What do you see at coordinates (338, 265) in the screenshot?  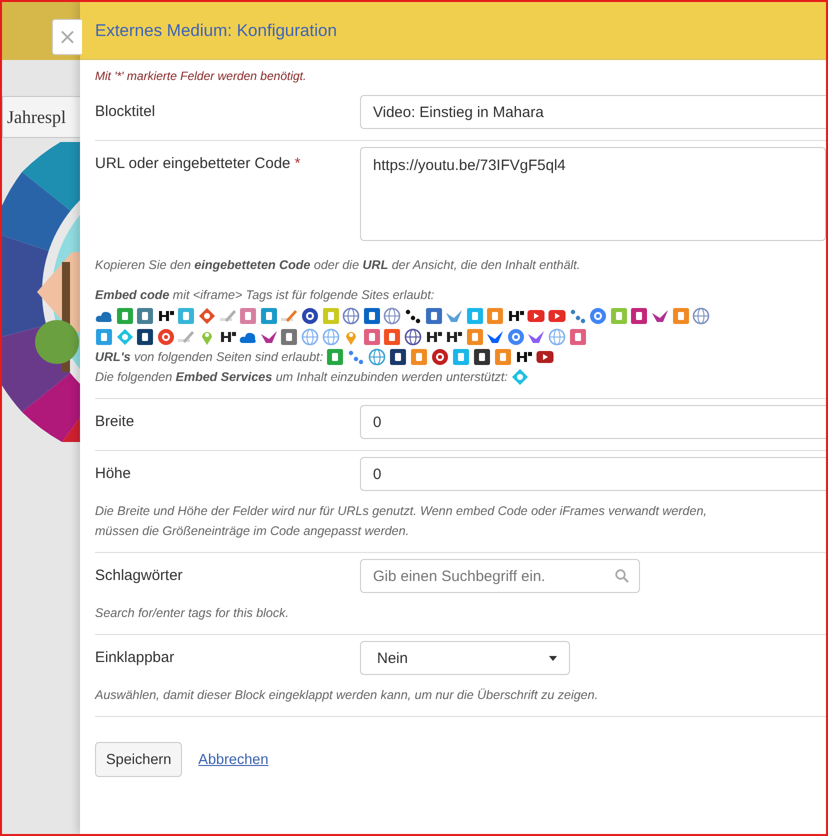 I see `help-text: Kopieren Sie den eingebetteten Code oder die URL der Ansicht, die den Inhalt enthält.` at bounding box center [338, 265].